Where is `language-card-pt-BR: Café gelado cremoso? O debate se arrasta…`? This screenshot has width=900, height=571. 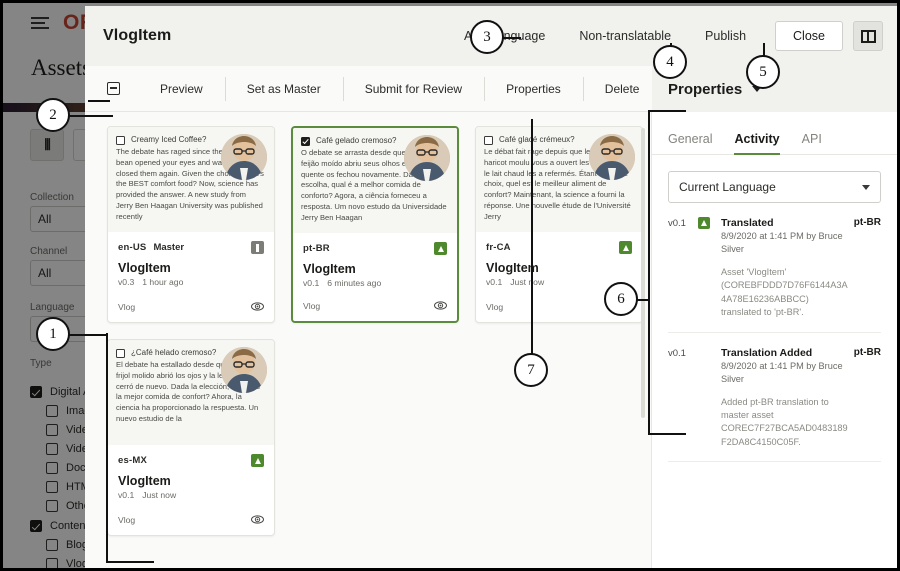 language-card-pt-BR: Café gelado cremoso? O debate se arrasta… is located at coordinates (375, 224).